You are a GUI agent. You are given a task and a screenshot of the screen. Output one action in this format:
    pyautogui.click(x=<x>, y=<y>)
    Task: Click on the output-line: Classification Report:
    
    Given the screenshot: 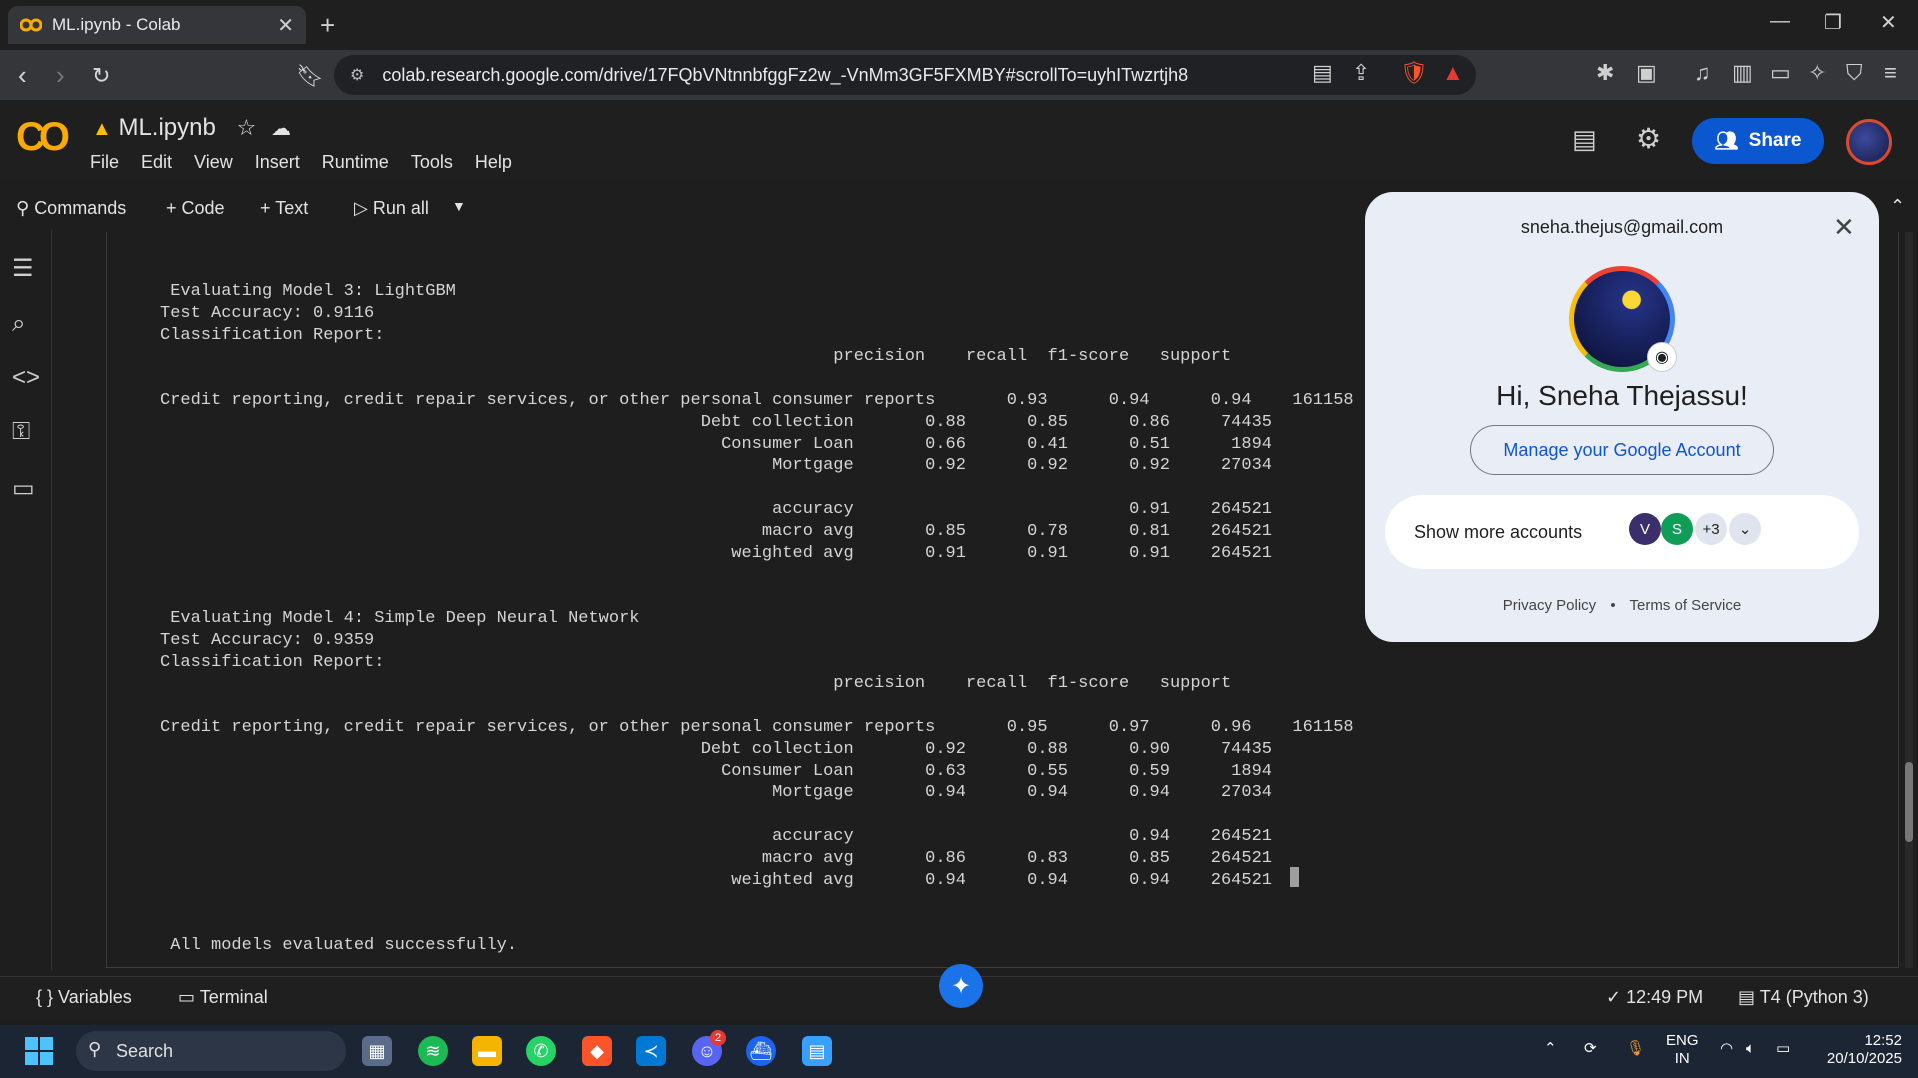 What is the action you would take?
    pyautogui.click(x=272, y=335)
    